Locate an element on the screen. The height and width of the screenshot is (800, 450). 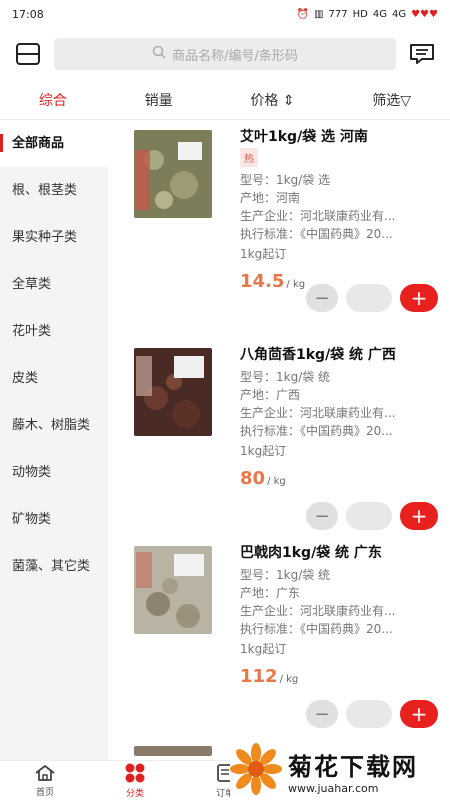
category-vines-resins: 藤木、树脂类 is located at coordinates (45, 425).